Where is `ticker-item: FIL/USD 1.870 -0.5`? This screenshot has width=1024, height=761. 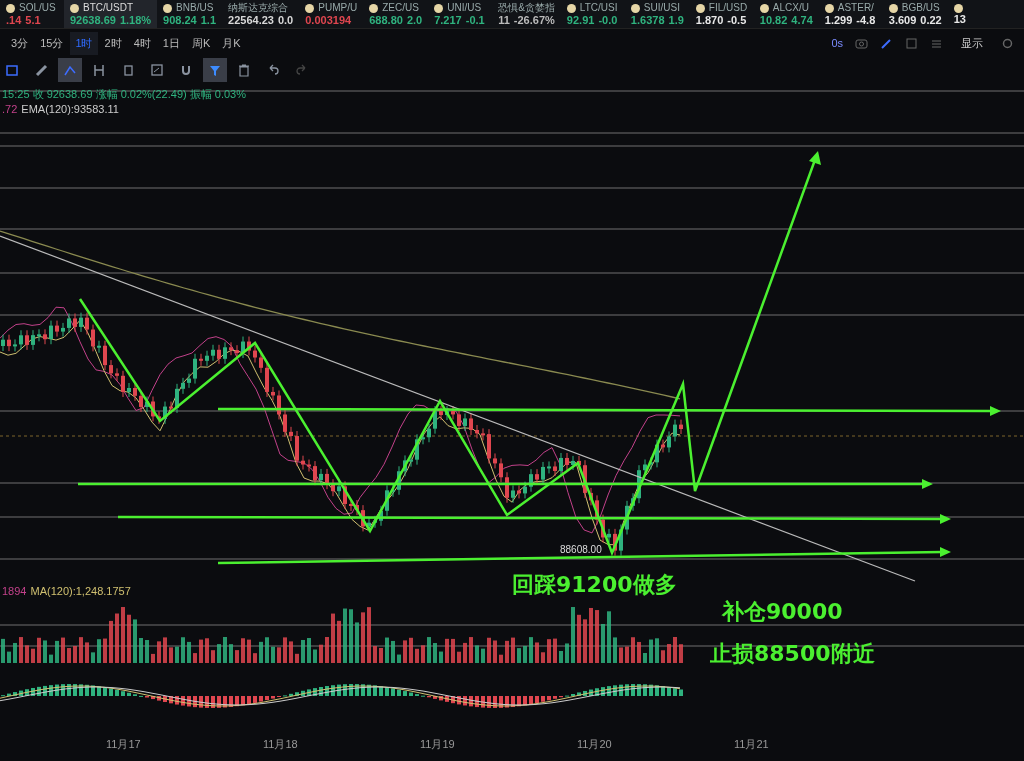
ticker-item: FIL/USD 1.870 -0.5 is located at coordinates (721, 14).